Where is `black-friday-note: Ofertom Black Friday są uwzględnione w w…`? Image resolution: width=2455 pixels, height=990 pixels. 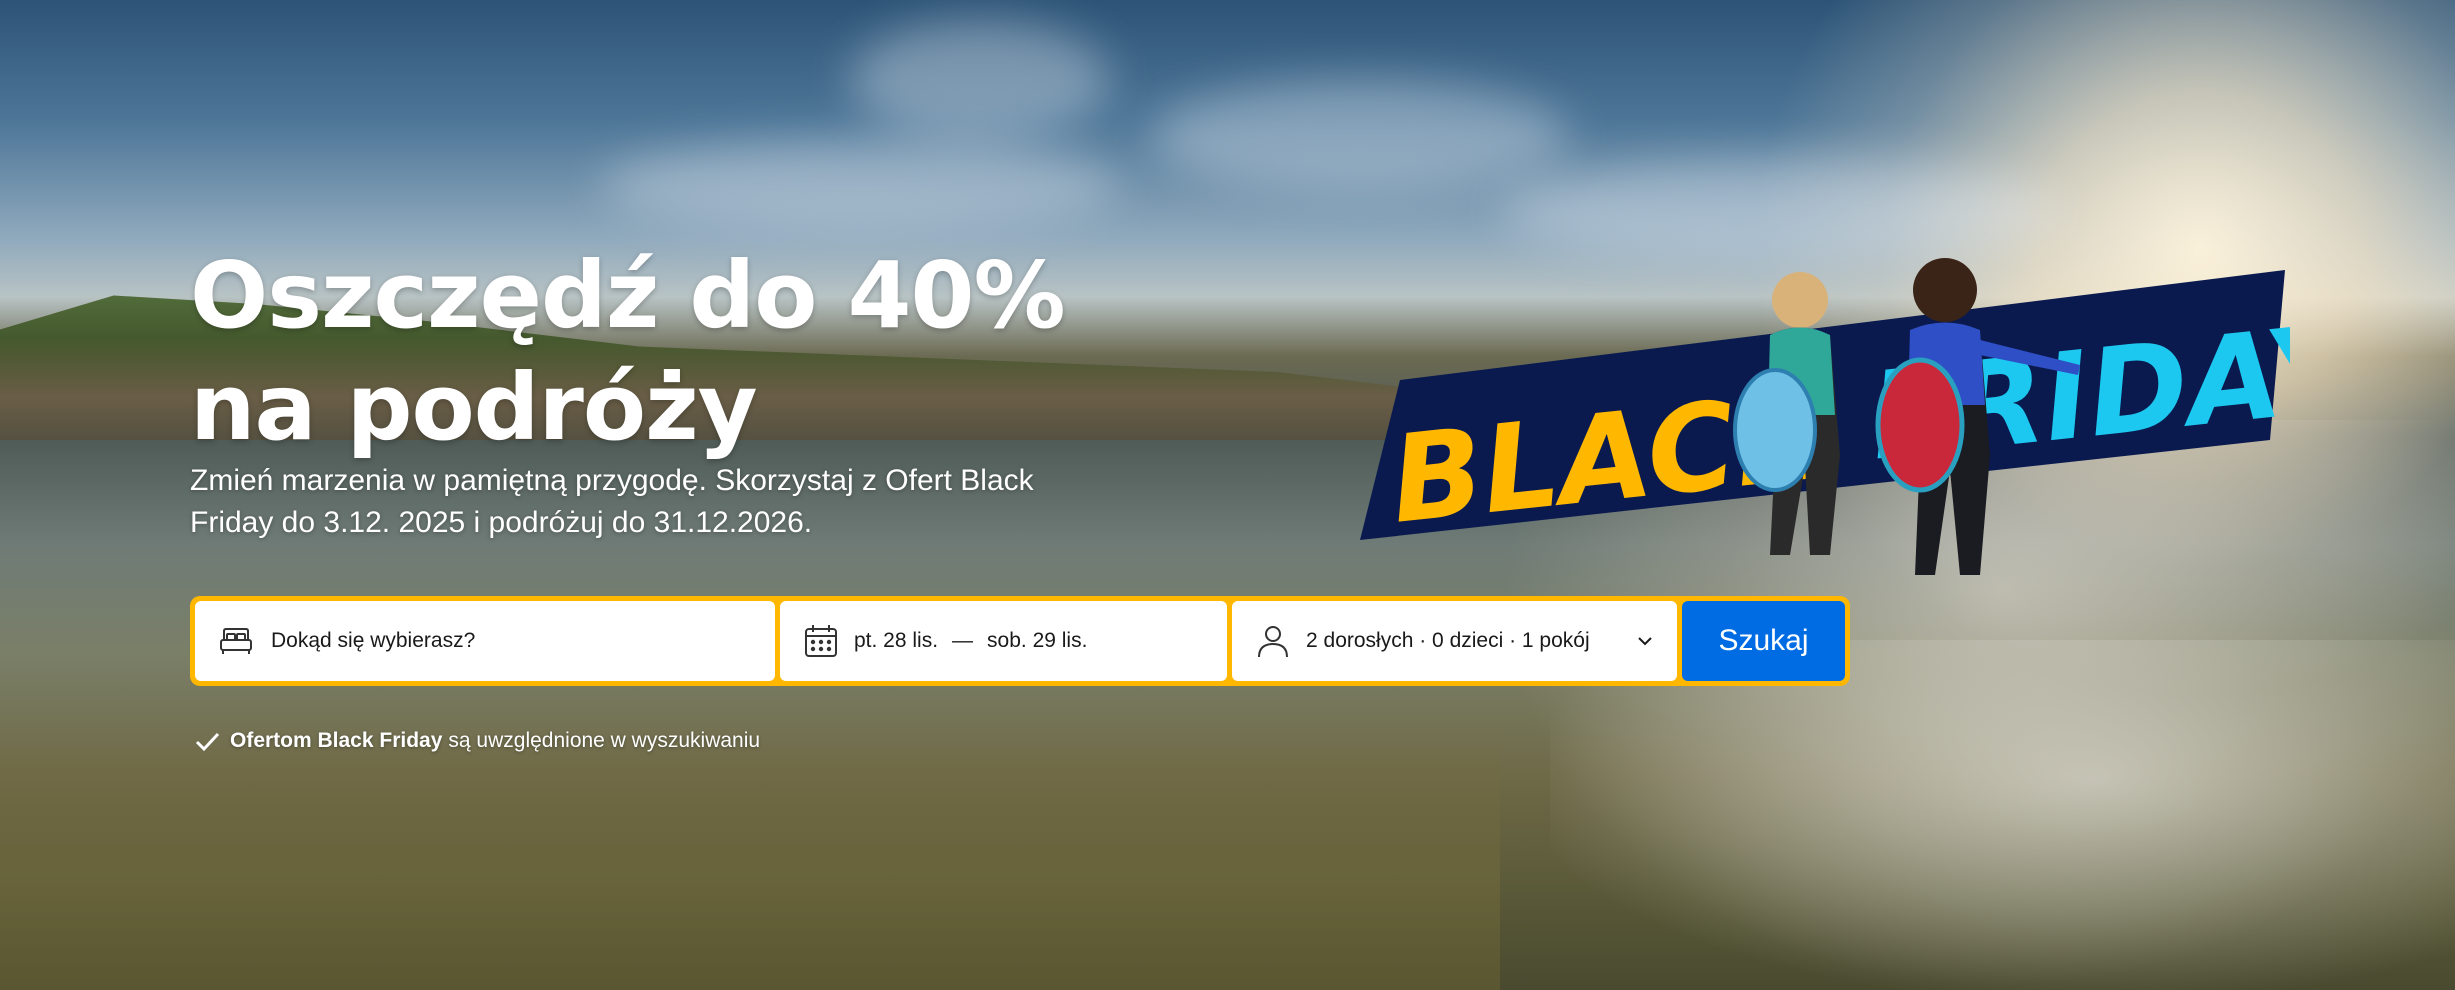
black-friday-note: Ofertom Black Friday są uwzględnione w w… is located at coordinates (476, 741).